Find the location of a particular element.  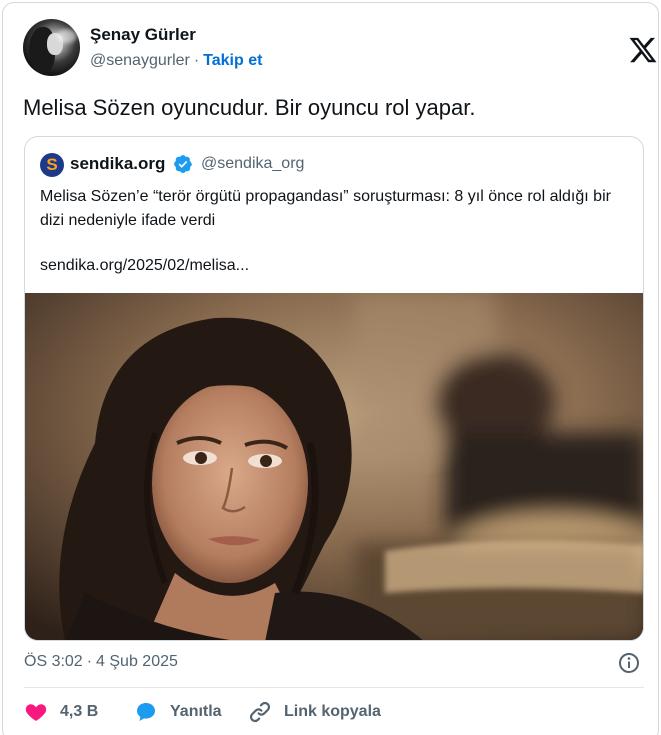

divider is located at coordinates (334, 687).